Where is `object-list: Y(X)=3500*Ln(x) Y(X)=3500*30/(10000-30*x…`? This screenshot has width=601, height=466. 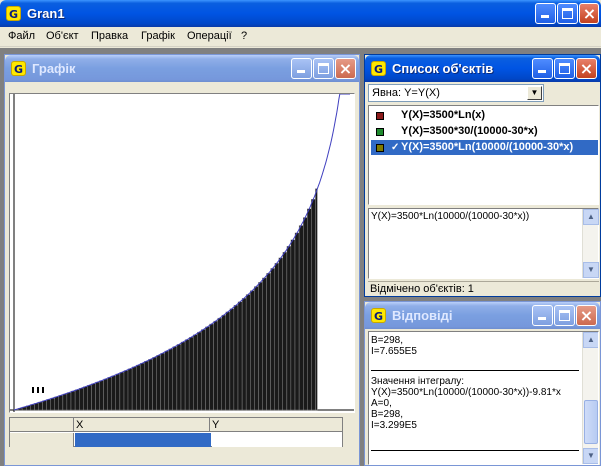 object-list: Y(X)=3500*Ln(x) Y(X)=3500*30/(10000-30*x… is located at coordinates (483, 155).